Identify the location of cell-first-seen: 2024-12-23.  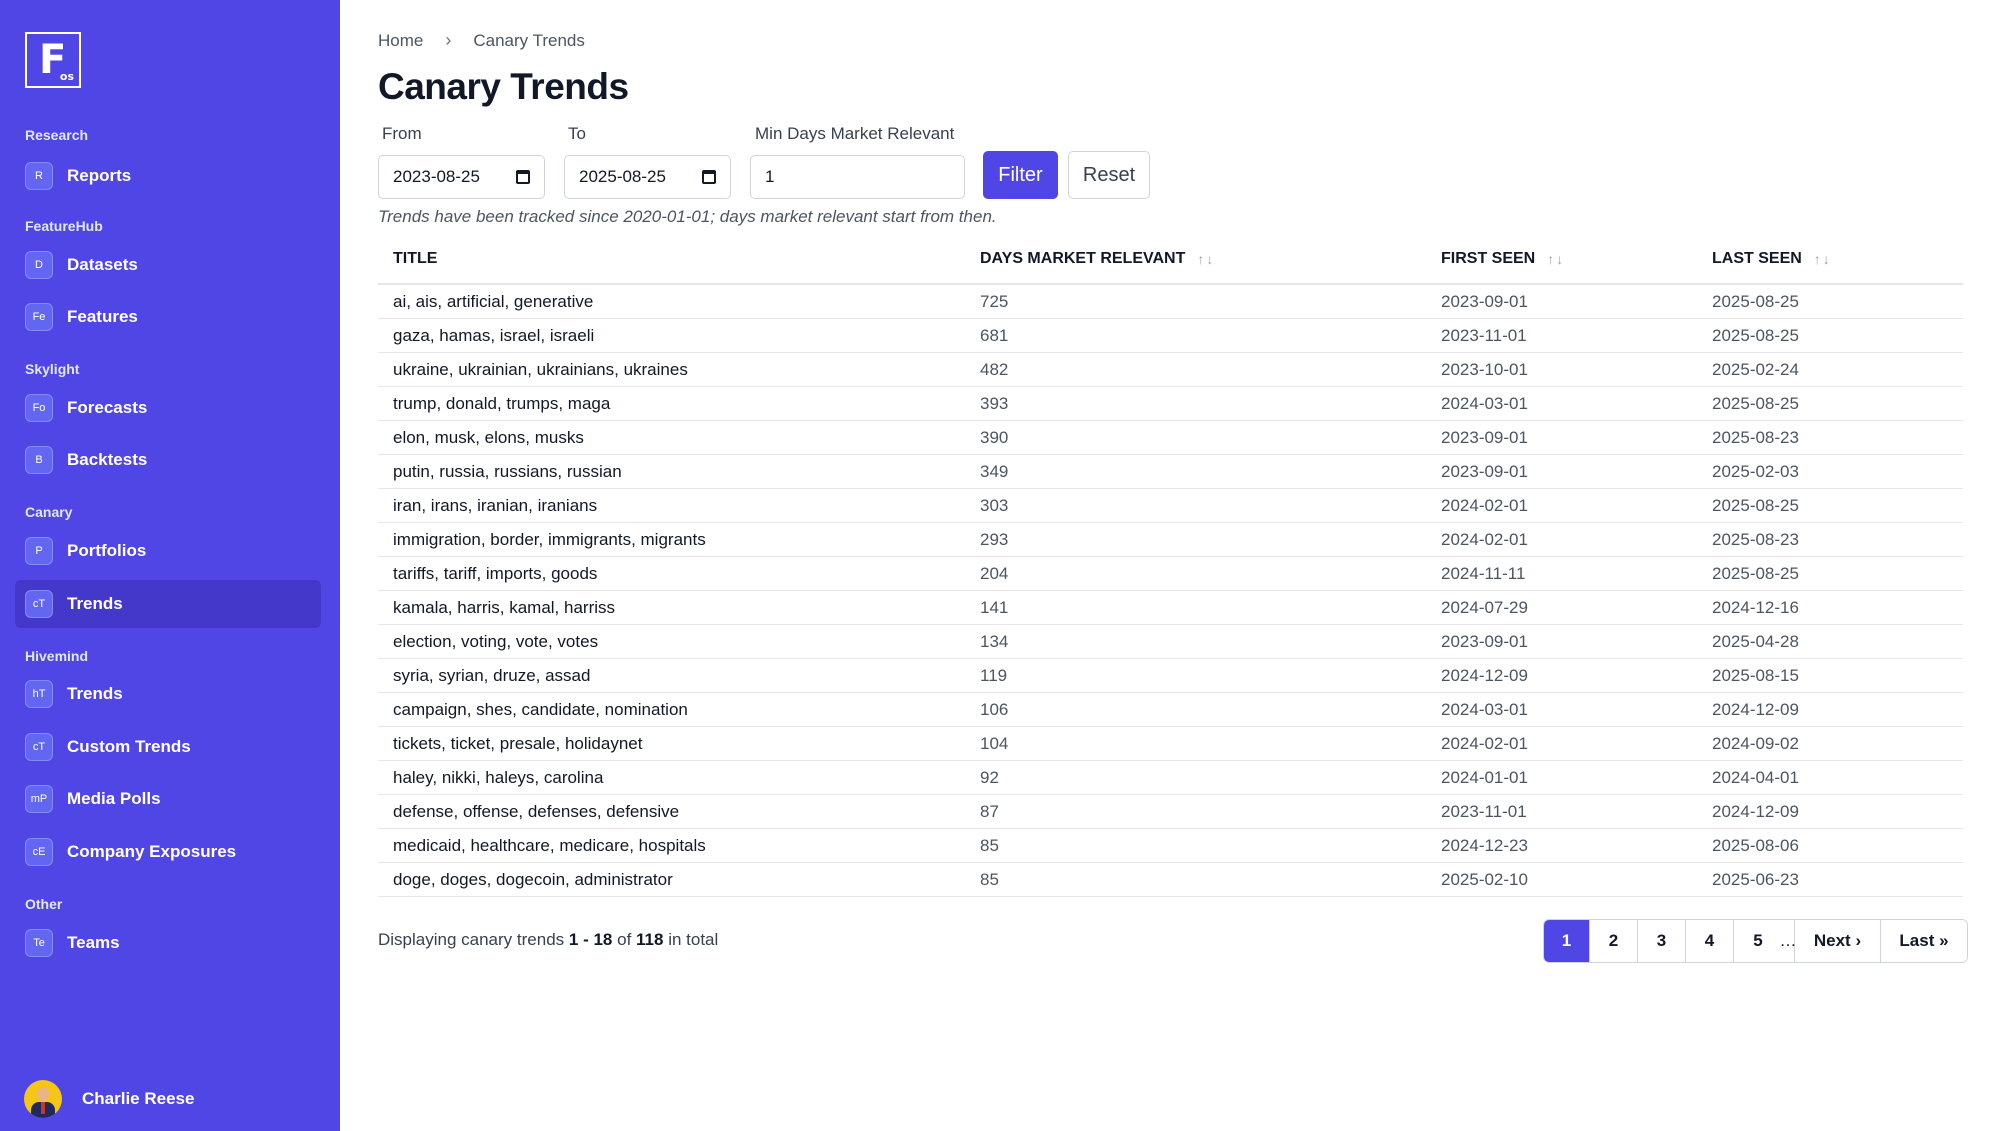
(1484, 845).